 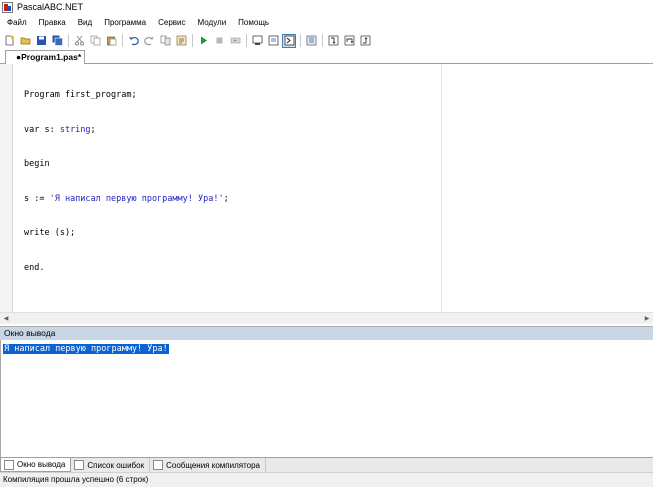 I want to click on right-margin-line, so click(x=441, y=188).